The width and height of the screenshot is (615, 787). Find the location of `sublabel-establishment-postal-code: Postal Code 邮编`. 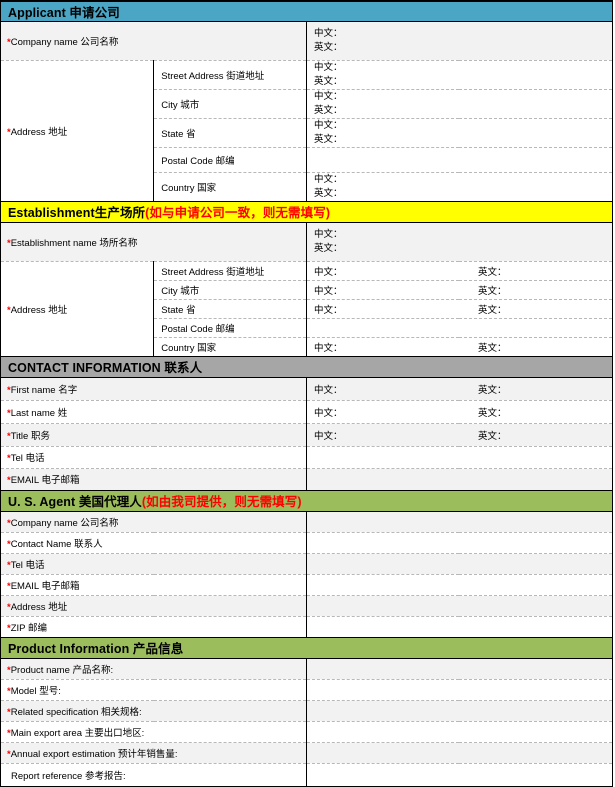

sublabel-establishment-postal-code: Postal Code 邮编 is located at coordinates (230, 328).